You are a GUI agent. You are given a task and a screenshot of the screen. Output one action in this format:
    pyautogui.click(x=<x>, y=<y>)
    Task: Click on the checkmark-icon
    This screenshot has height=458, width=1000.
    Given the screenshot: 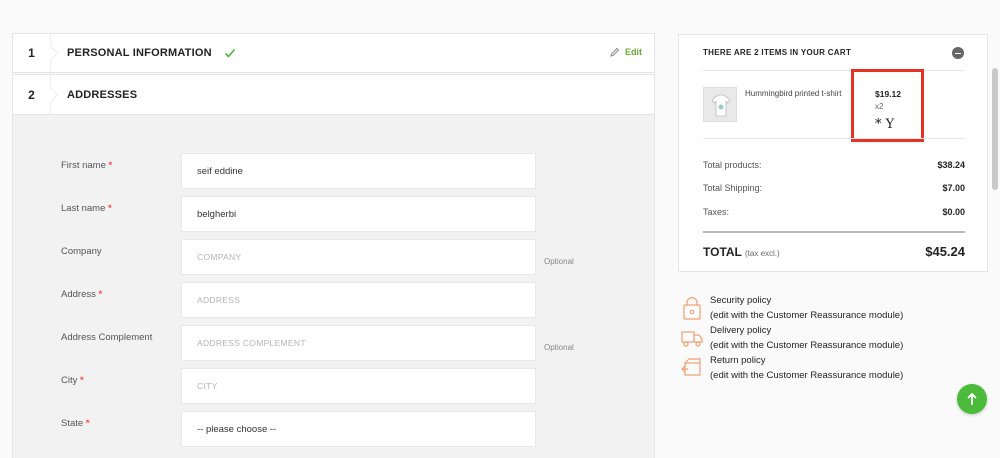 What is the action you would take?
    pyautogui.click(x=229, y=53)
    